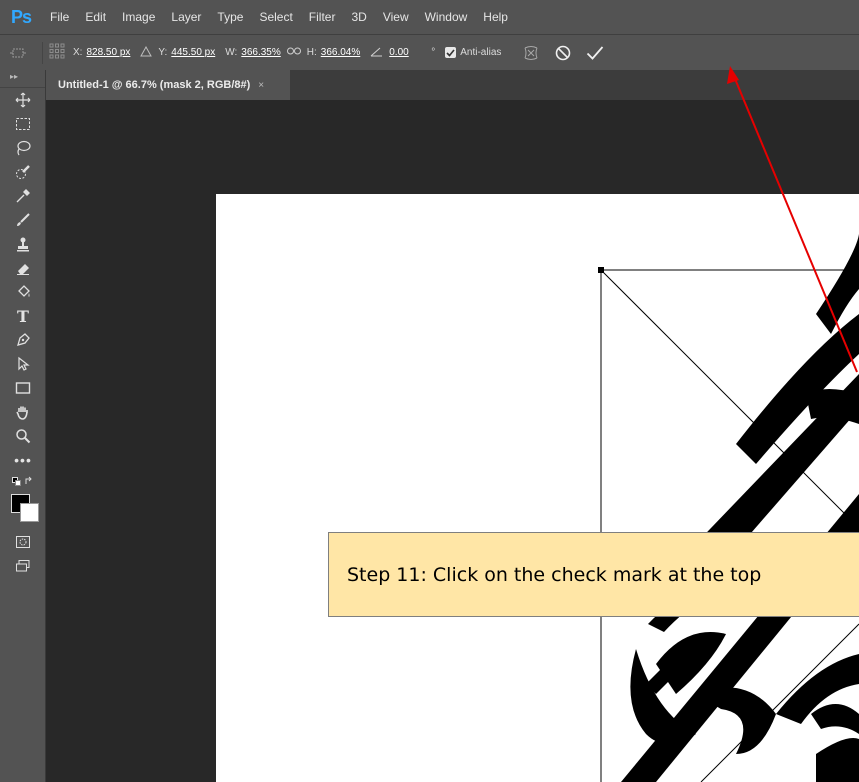 This screenshot has height=782, width=859. Describe the element at coordinates (23, 566) in the screenshot. I see `screen-mode-icon` at that location.